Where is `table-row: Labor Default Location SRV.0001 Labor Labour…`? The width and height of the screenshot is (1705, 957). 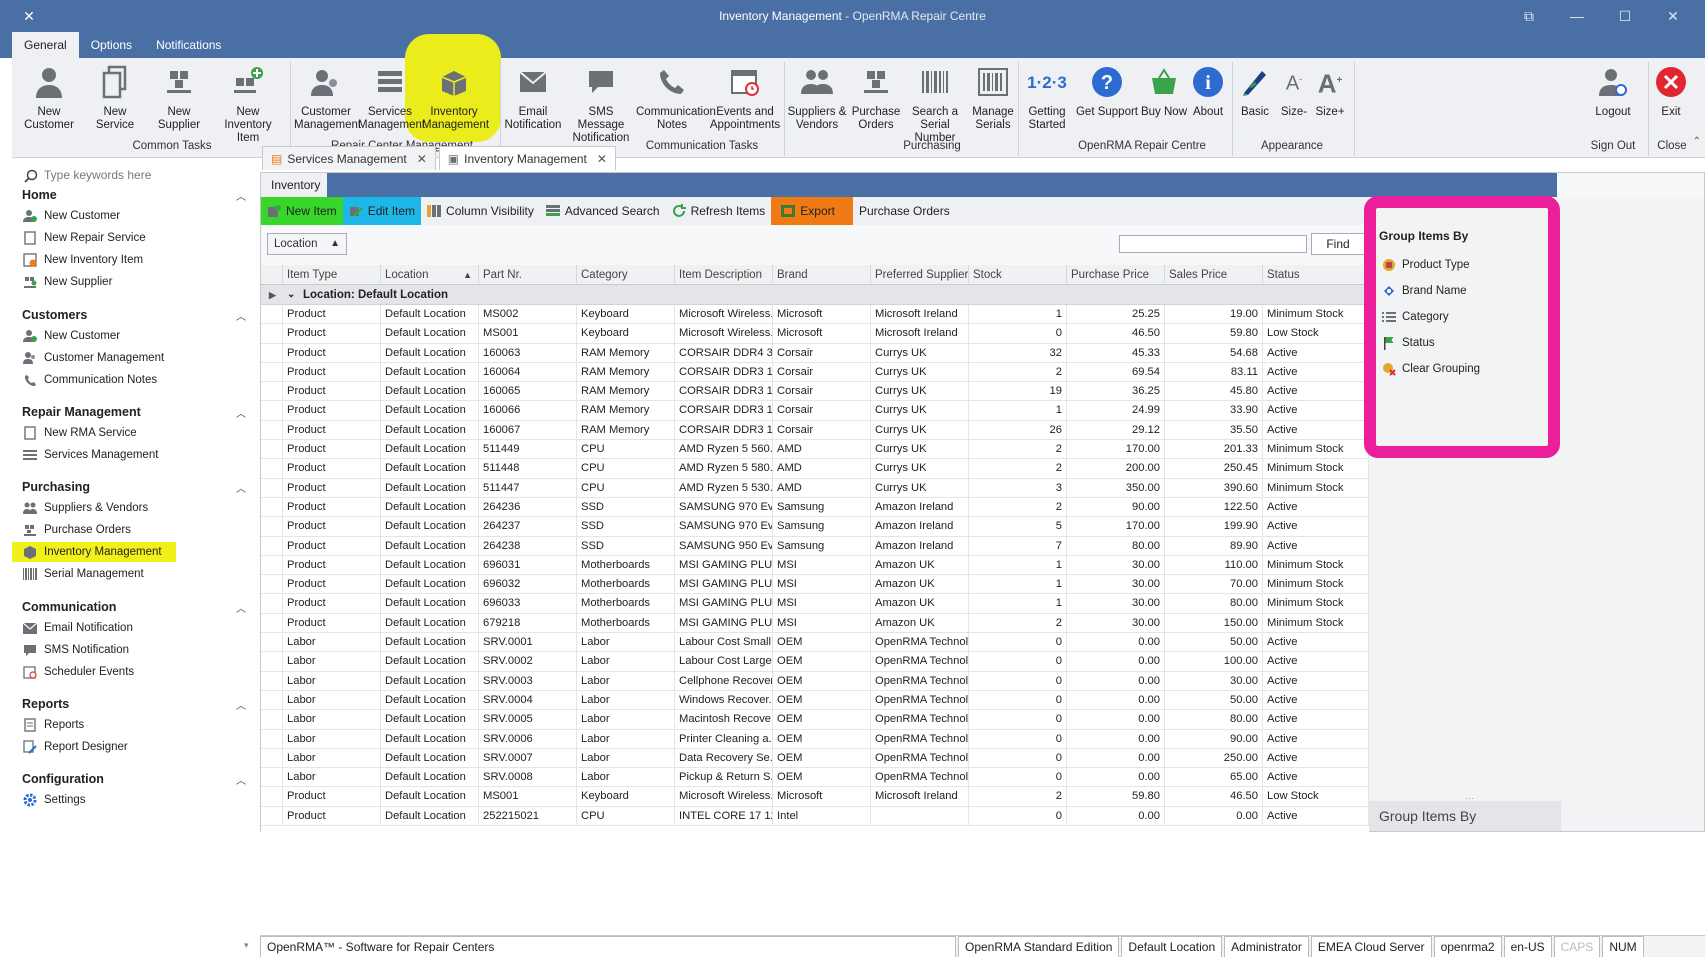
table-row: Labor Default Location SRV.0001 Labor Labour… is located at coordinates (815, 643).